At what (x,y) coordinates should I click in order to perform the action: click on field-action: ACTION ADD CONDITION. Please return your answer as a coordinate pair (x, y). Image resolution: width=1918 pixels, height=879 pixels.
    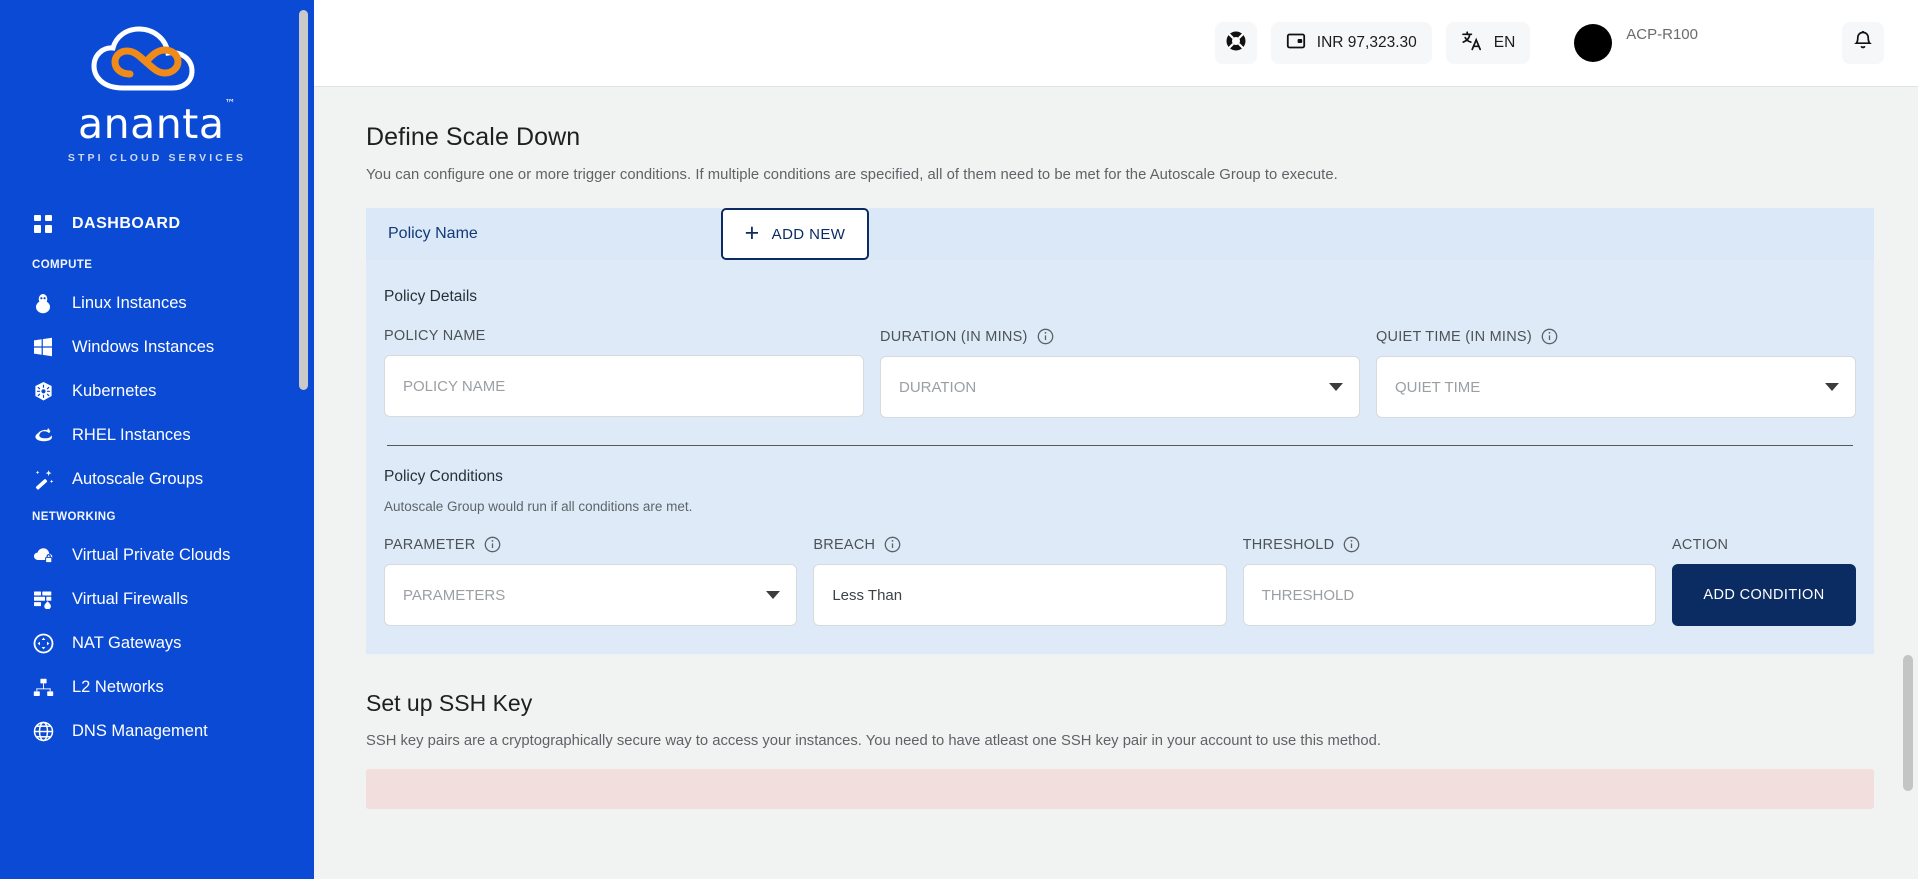
    Looking at the image, I should click on (1763, 581).